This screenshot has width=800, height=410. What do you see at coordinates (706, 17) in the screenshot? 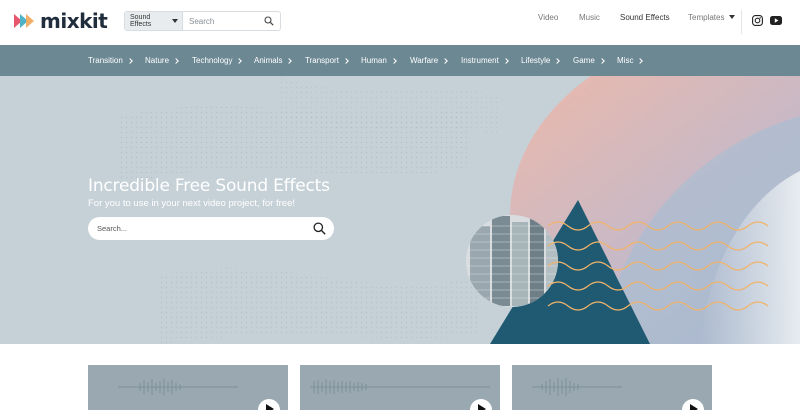
I see `nav-templates-label: Templates` at bounding box center [706, 17].